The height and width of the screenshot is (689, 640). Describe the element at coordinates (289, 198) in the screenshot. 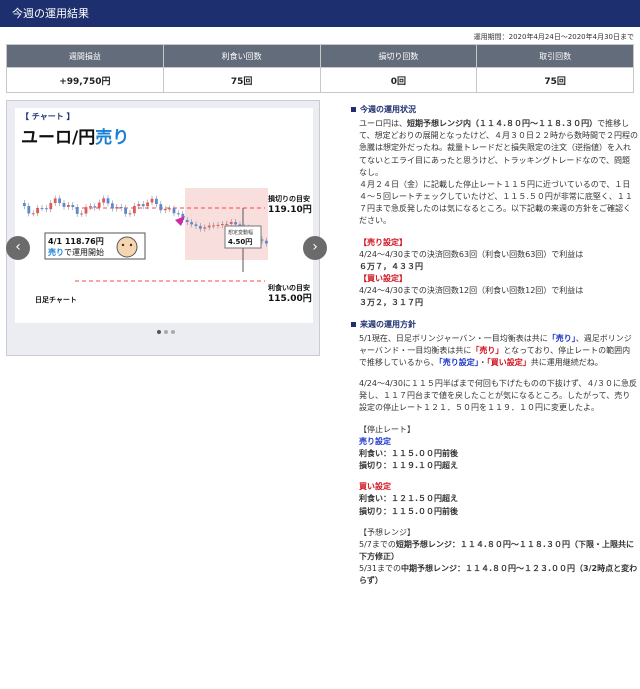

I see `stop-label: 損切りの目安` at that location.